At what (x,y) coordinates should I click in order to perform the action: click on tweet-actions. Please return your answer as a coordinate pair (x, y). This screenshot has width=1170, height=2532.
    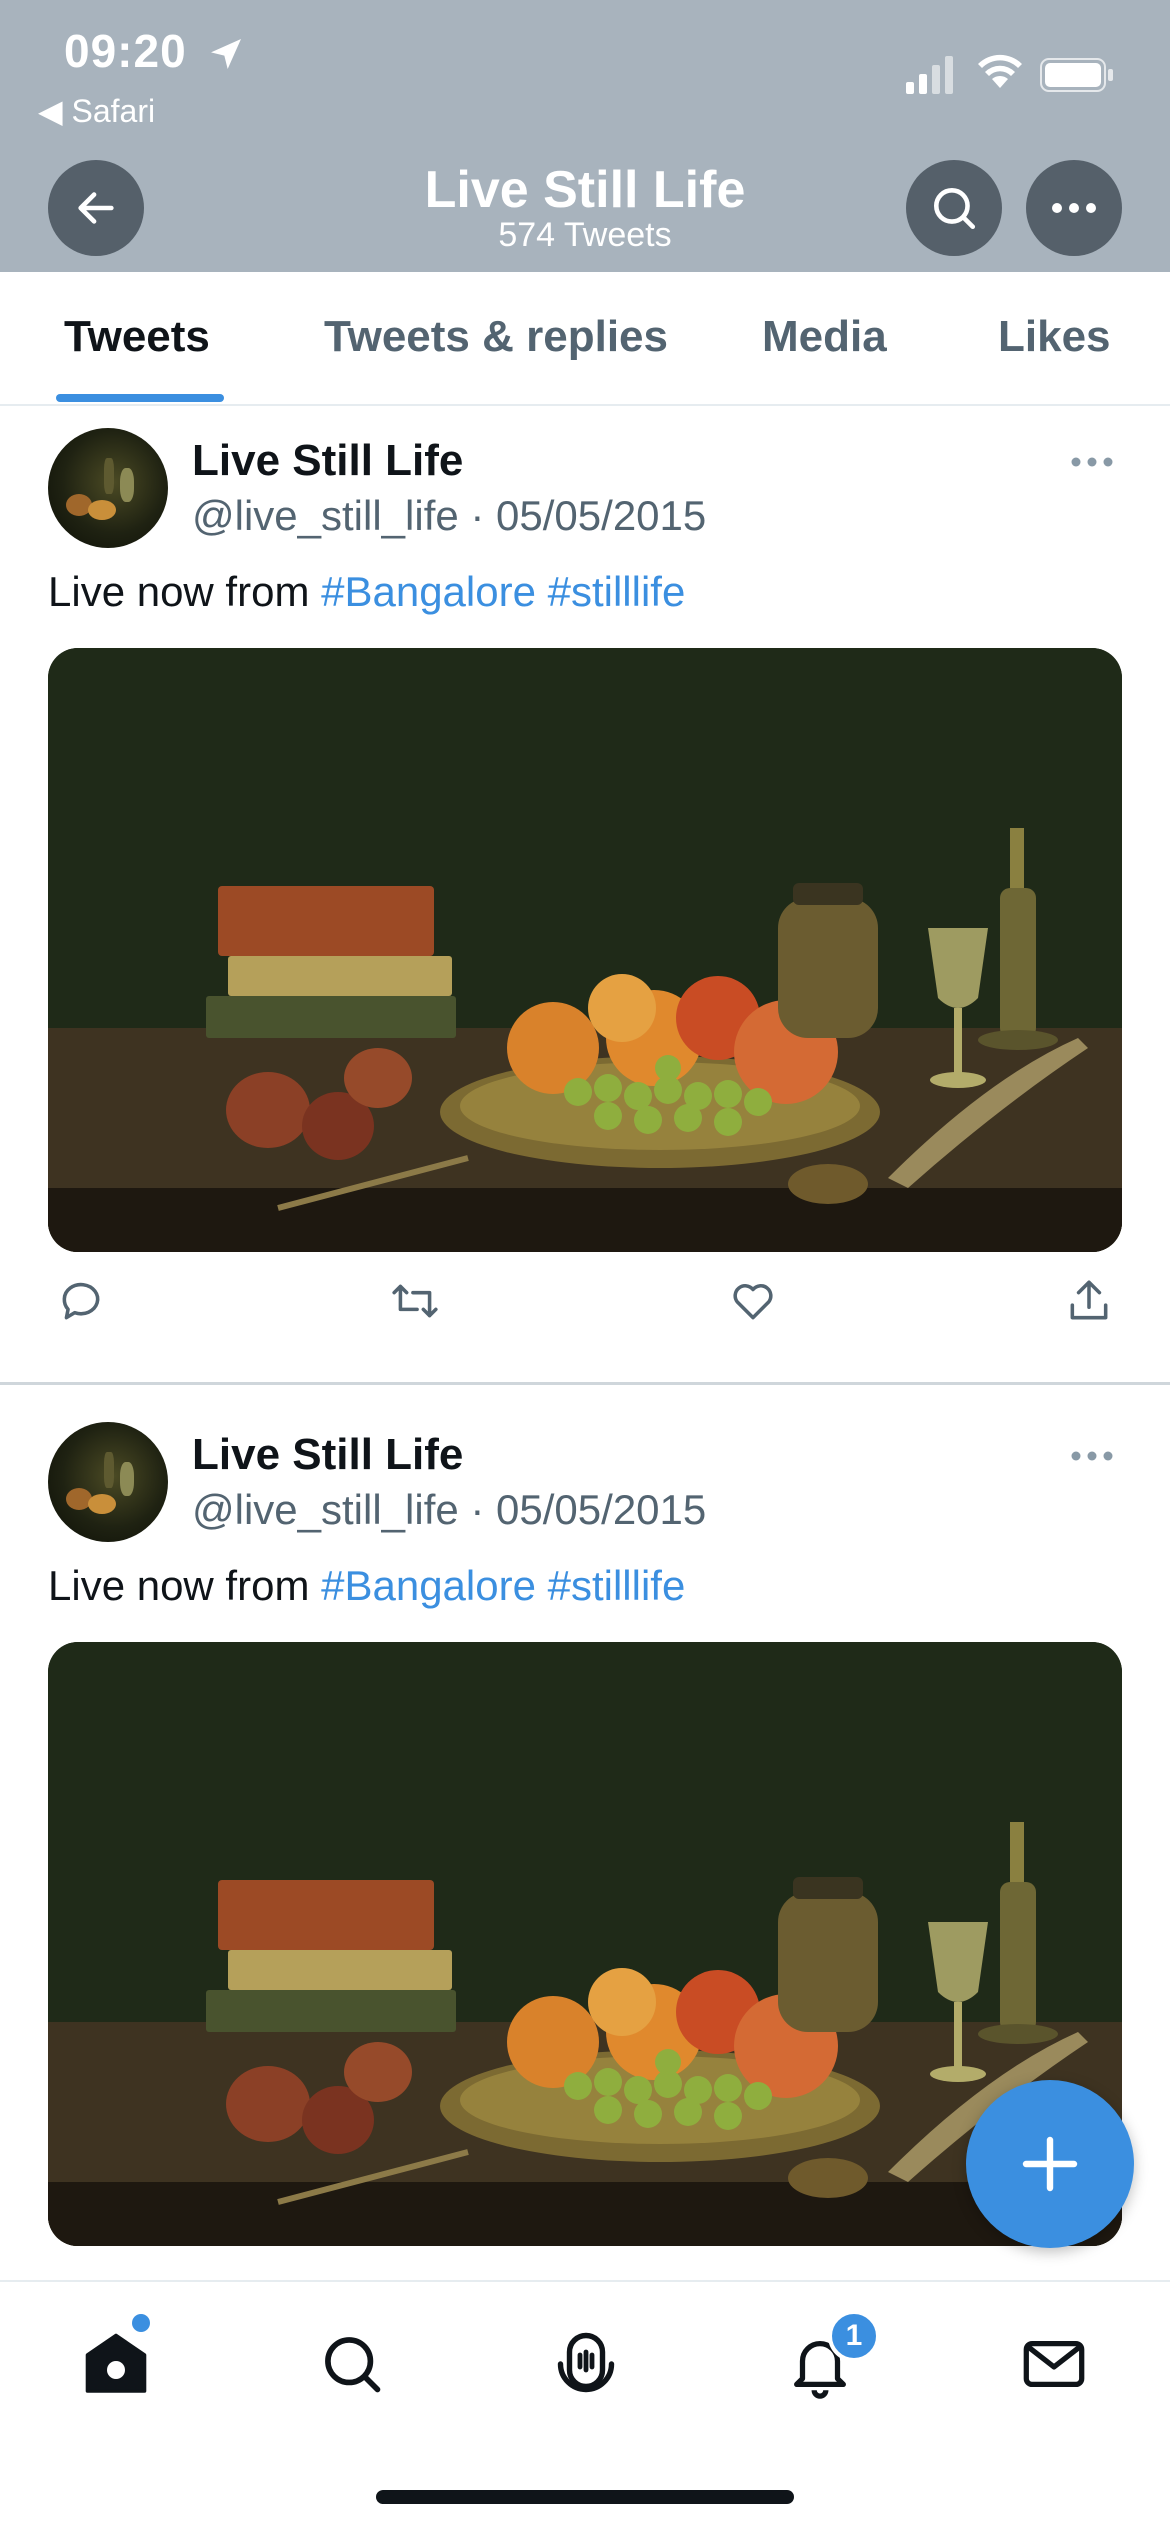
    Looking at the image, I should click on (585, 1306).